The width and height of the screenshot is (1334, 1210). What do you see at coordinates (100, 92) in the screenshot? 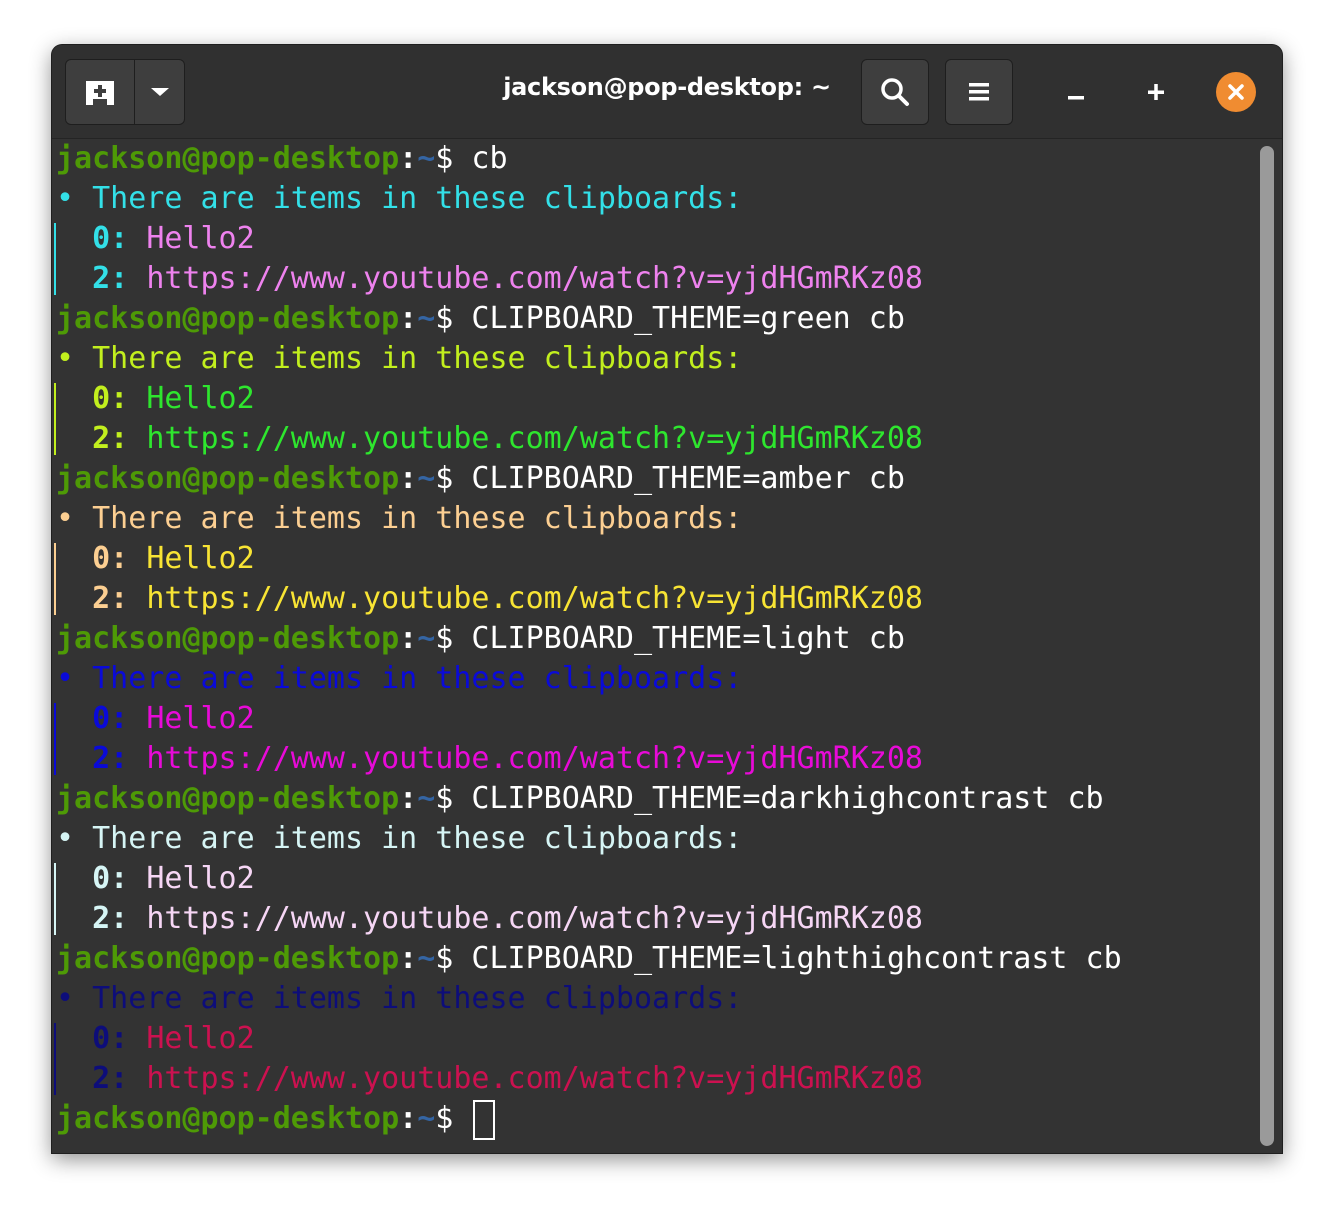
I see `new-tab-button` at bounding box center [100, 92].